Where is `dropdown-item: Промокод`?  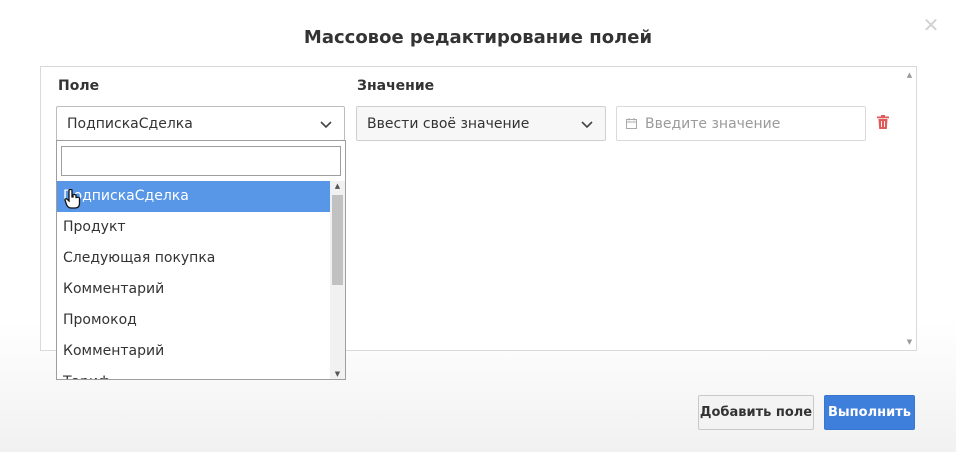
dropdown-item: Промокод is located at coordinates (193, 320).